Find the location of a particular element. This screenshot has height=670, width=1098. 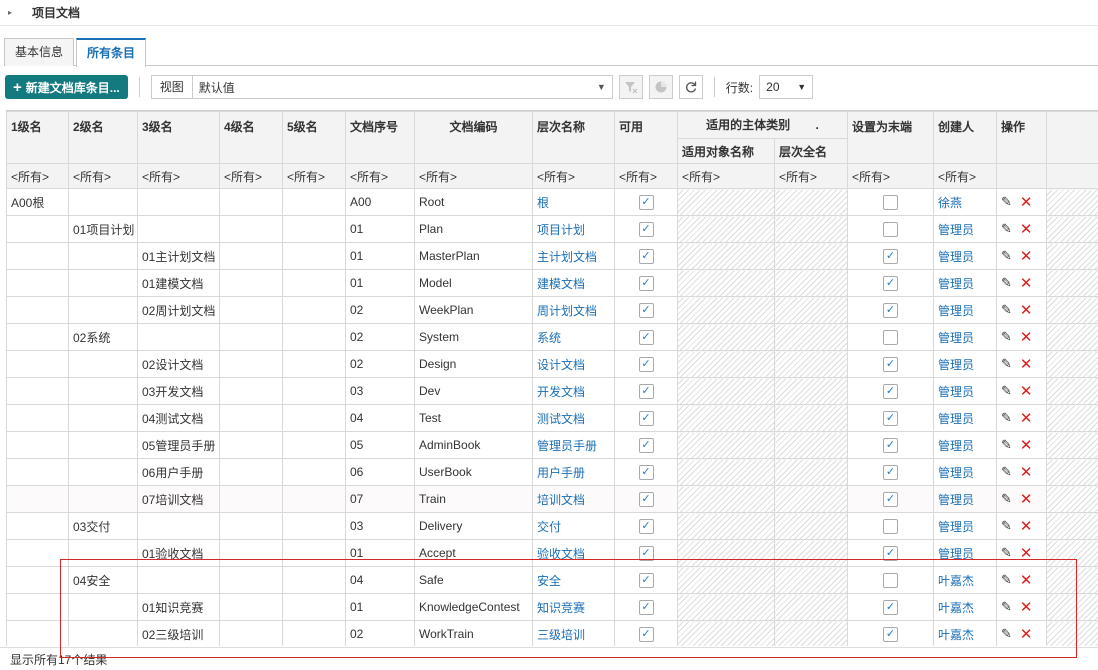

table-row: 02设计文档 02 Design 设计文档 ✓ ✓ 管理员 ✎ ✕ is located at coordinates (552, 364).